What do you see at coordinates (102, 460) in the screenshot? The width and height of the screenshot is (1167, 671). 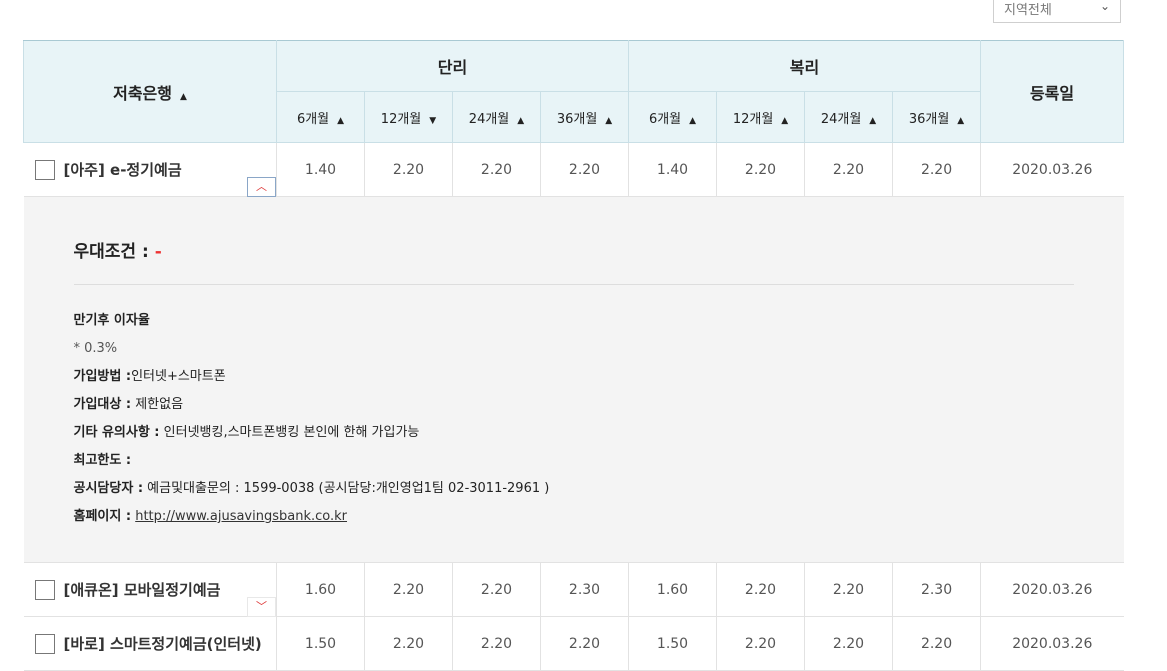 I see `max-limit: 최고한도 :` at bounding box center [102, 460].